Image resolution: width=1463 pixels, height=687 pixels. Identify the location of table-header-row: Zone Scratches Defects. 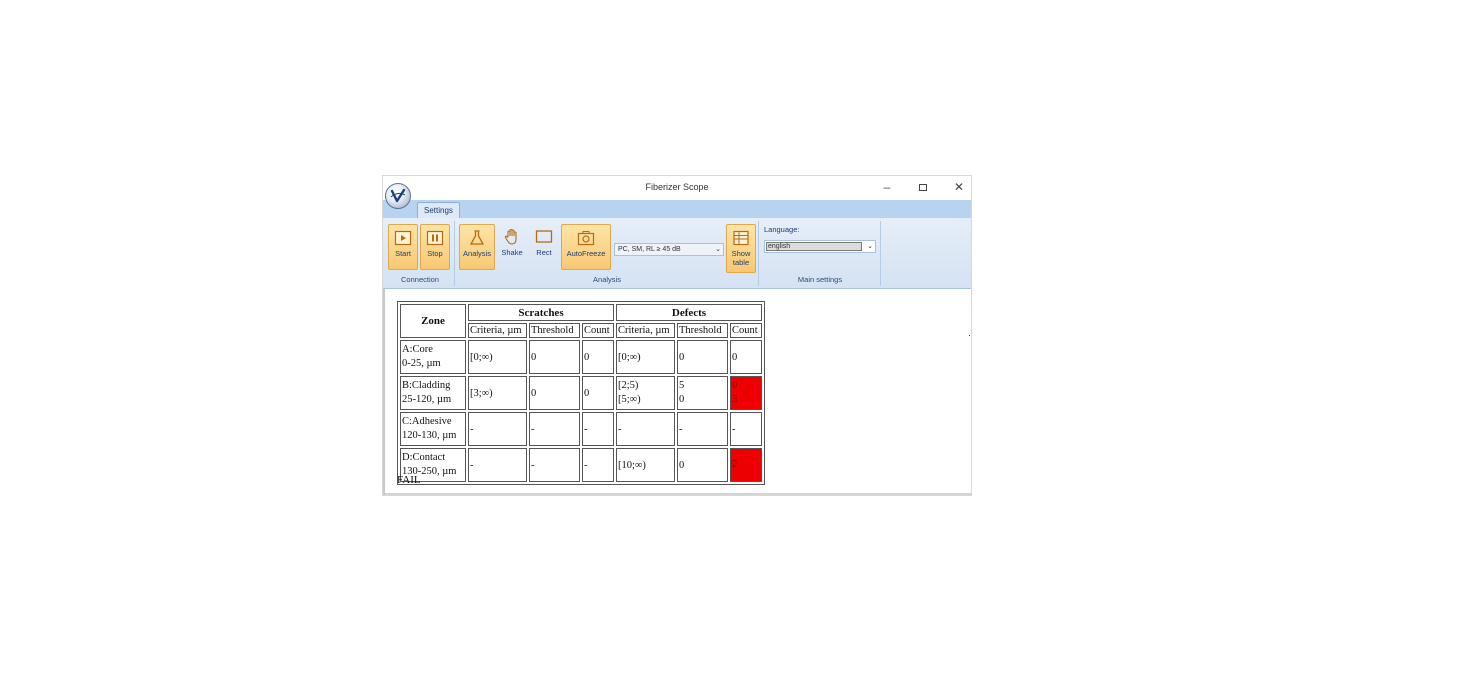
(581, 321).